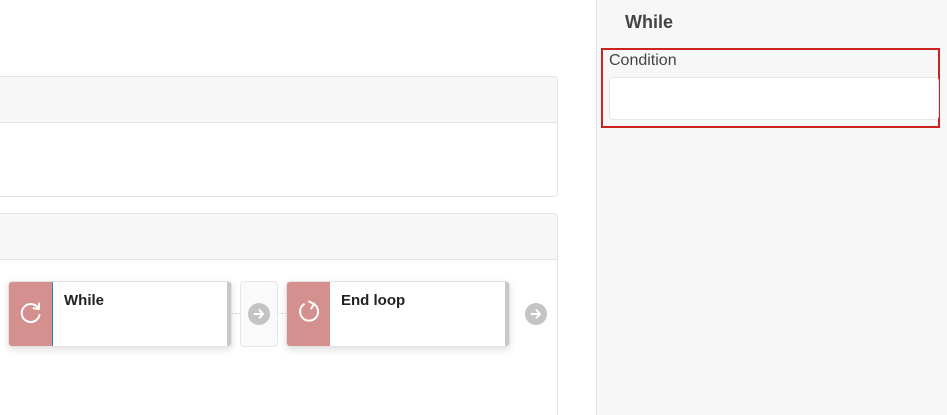 This screenshot has width=947, height=415. Describe the element at coordinates (419, 314) in the screenshot. I see `step-body: End loop` at that location.